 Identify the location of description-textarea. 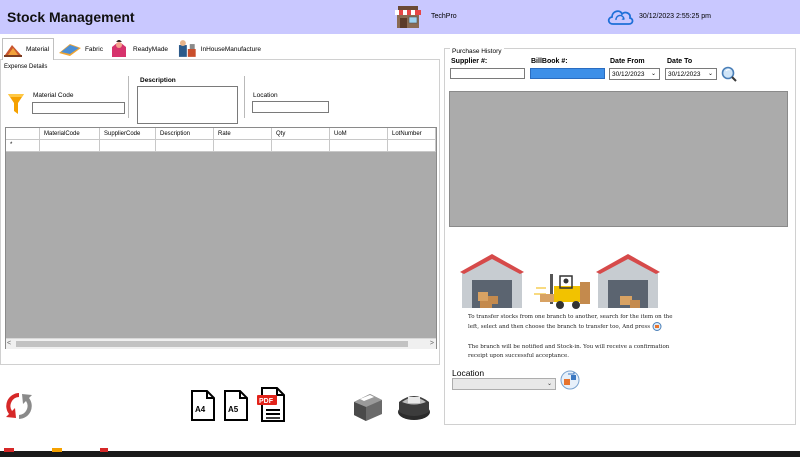
(187, 105).